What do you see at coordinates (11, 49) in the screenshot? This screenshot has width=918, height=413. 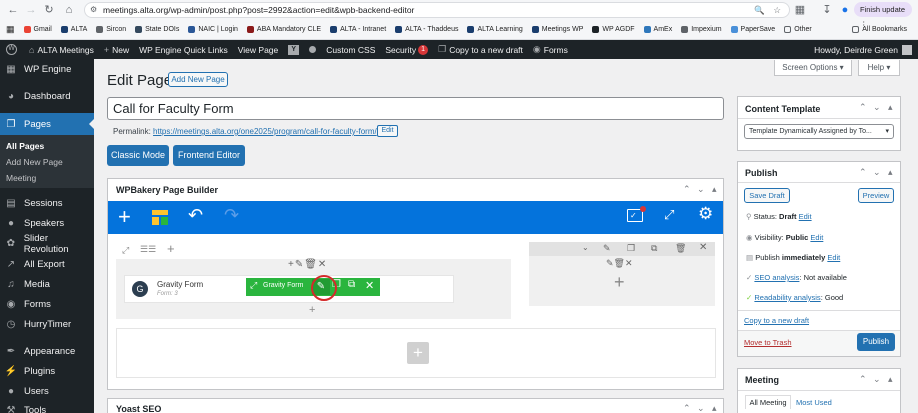 I see `wp-logo-icon: W` at bounding box center [11, 49].